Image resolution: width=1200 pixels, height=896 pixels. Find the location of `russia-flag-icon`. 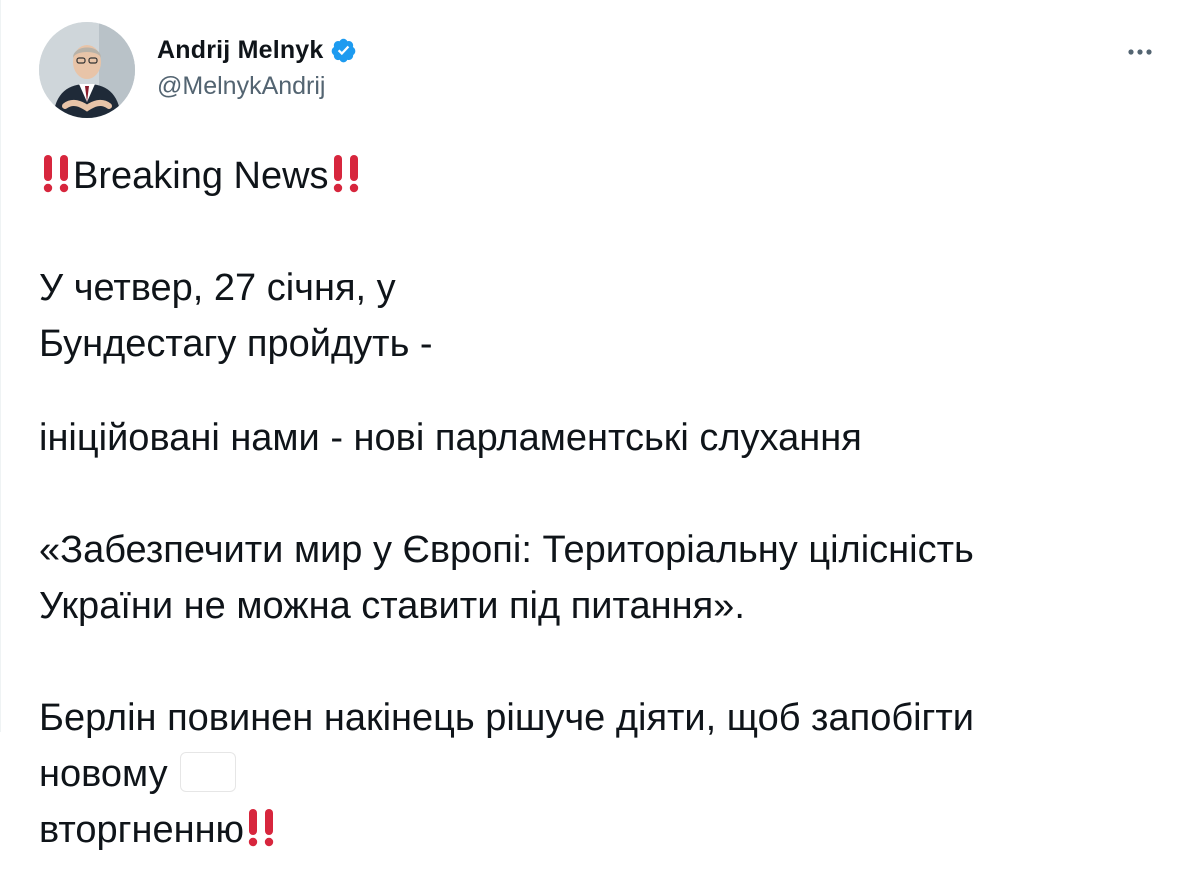

russia-flag-icon is located at coordinates (208, 772).